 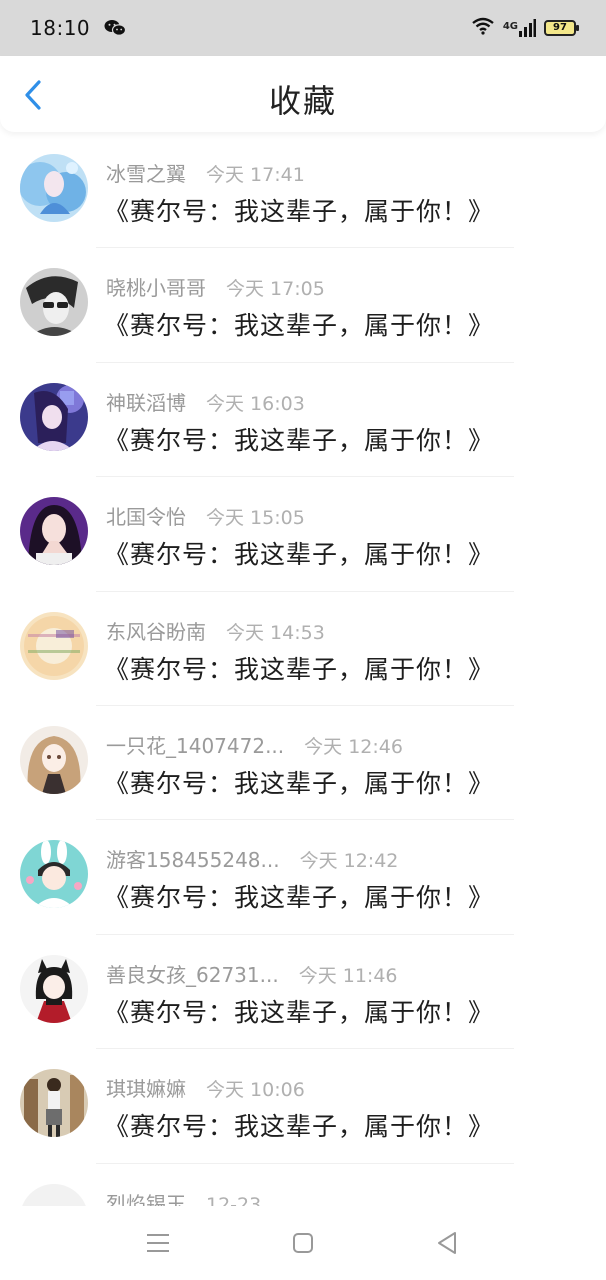 I want to click on username: 琪琪嫲嫲, so click(x=146, y=1087).